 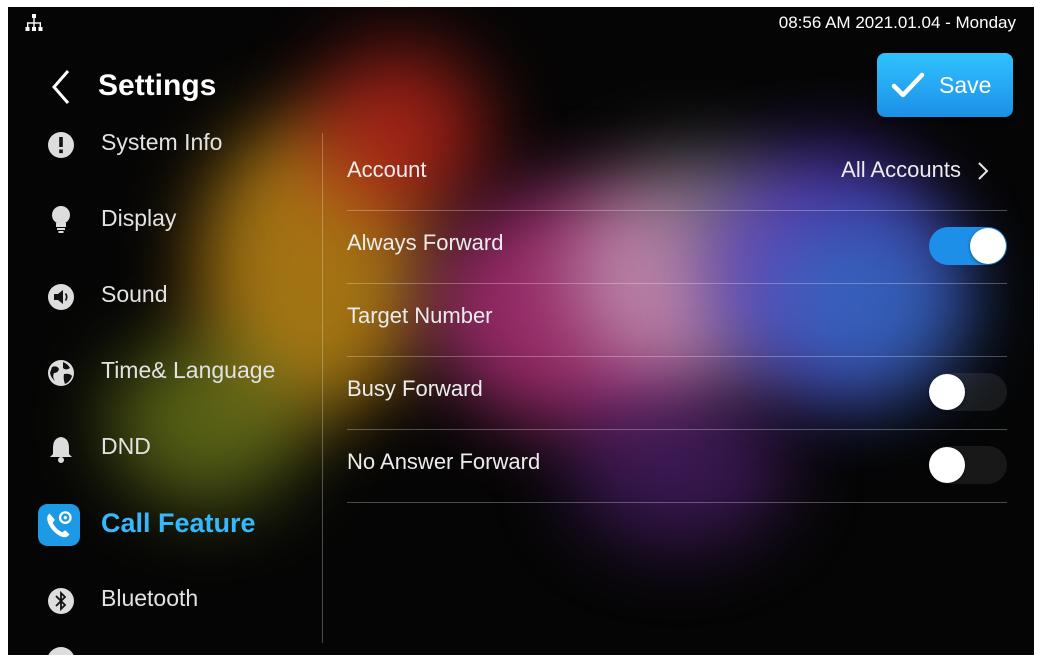 What do you see at coordinates (134, 294) in the screenshot?
I see `sidebar-item-label: Sound` at bounding box center [134, 294].